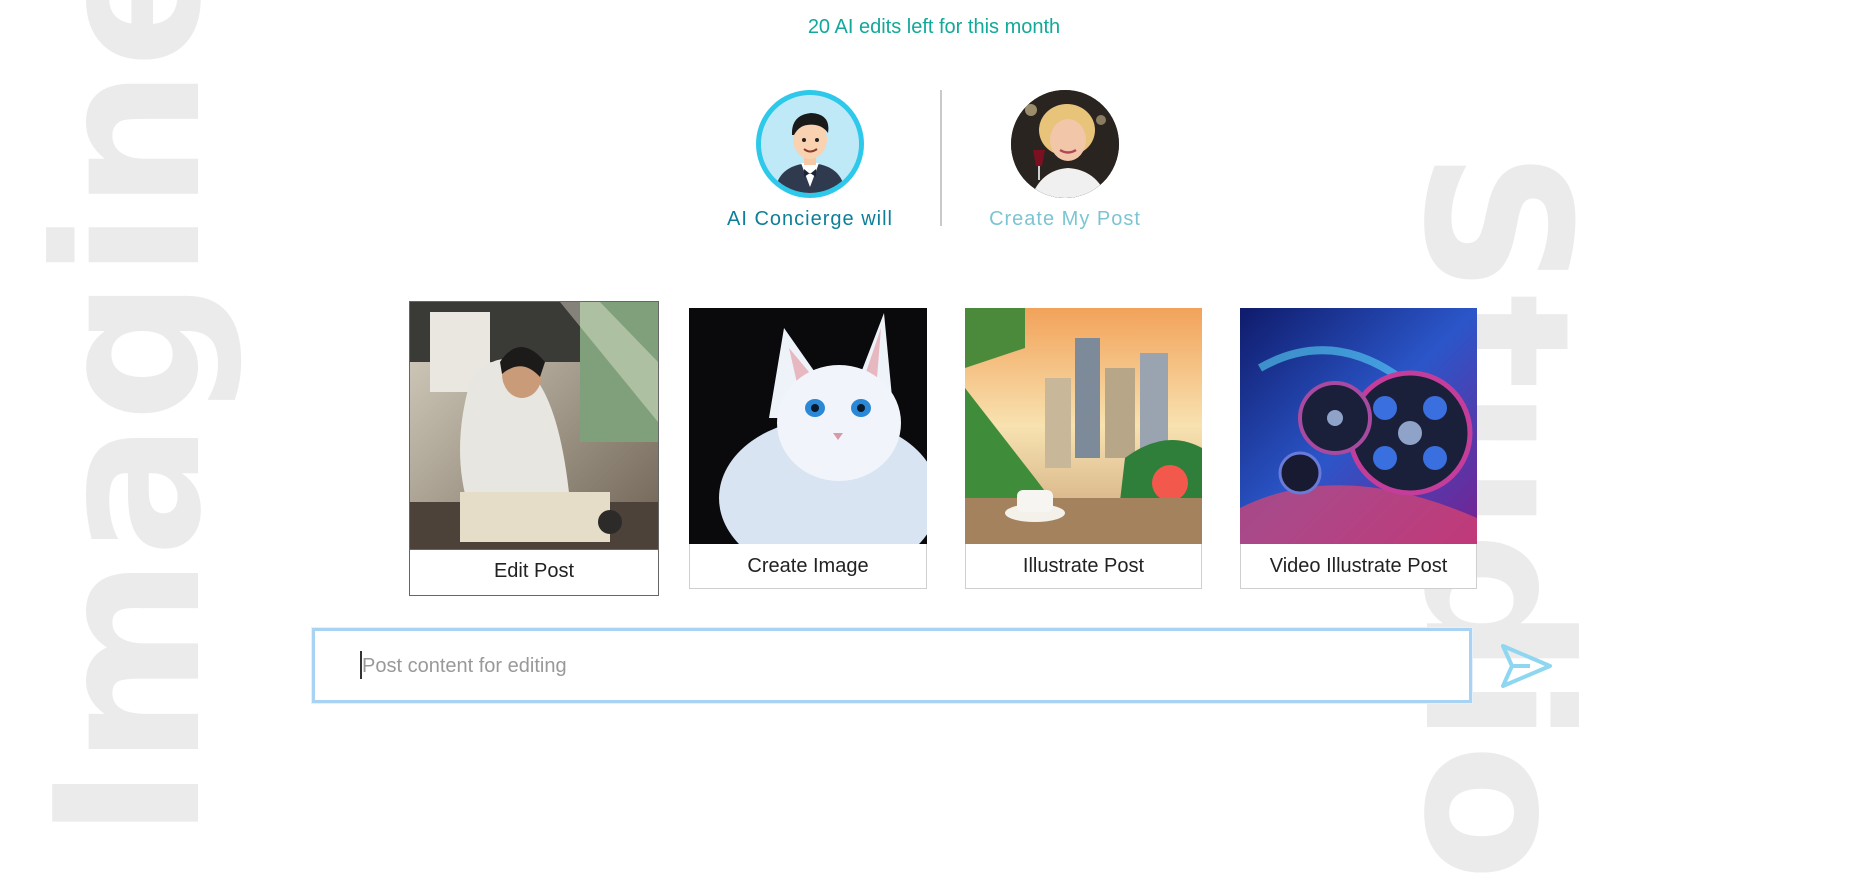 This screenshot has width=1868, height=881. Describe the element at coordinates (1065, 219) in the screenshot. I see `mode-my-label: Create My Post` at that location.